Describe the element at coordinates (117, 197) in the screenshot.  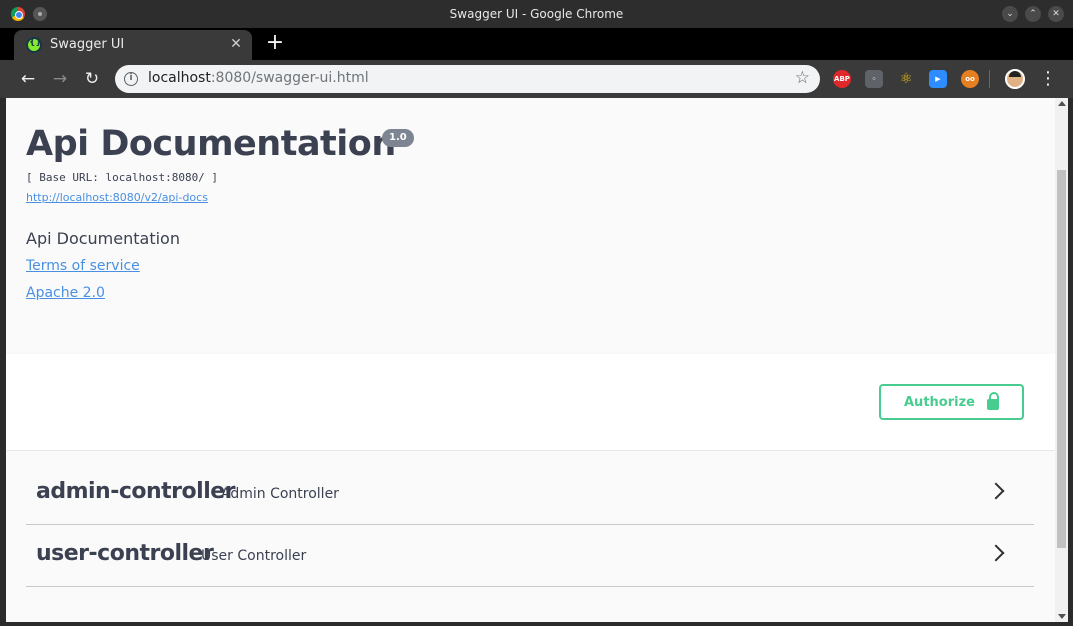
I see `api-docs-link: http://localhost:8080/v2/api-docs` at that location.